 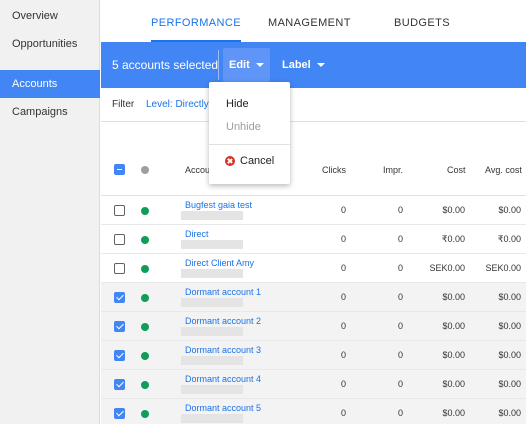 I want to click on table-row: Dormant account 1 0 0 $0.00 $0.00, so click(x=313, y=297).